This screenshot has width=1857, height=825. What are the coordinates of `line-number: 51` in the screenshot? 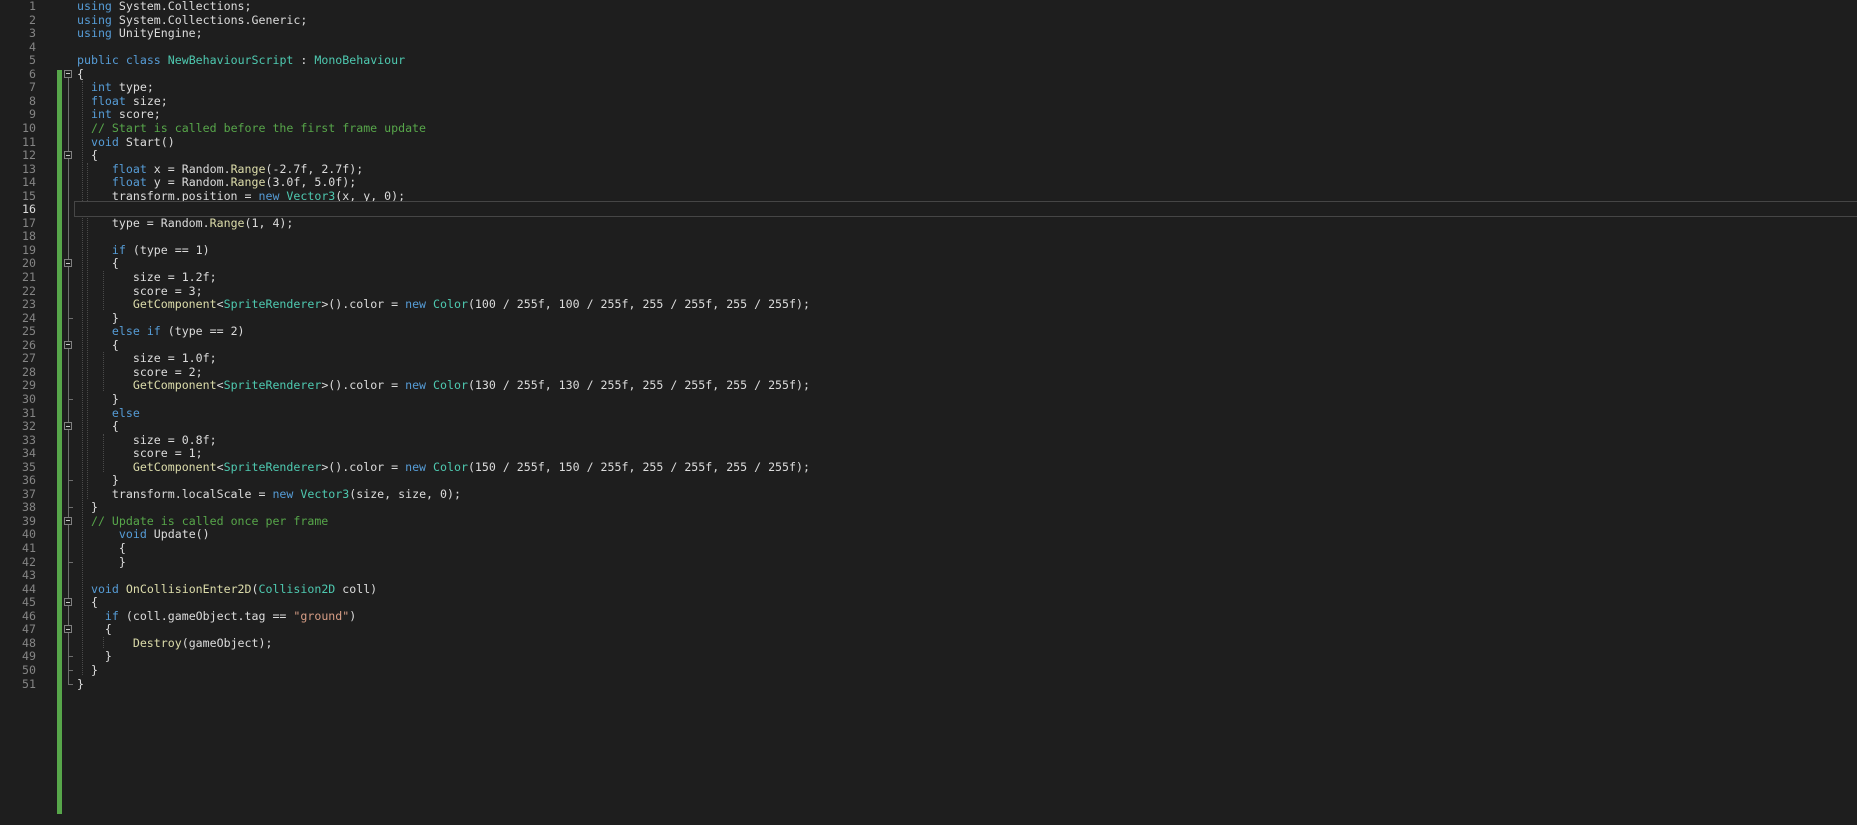 It's located at (29, 683).